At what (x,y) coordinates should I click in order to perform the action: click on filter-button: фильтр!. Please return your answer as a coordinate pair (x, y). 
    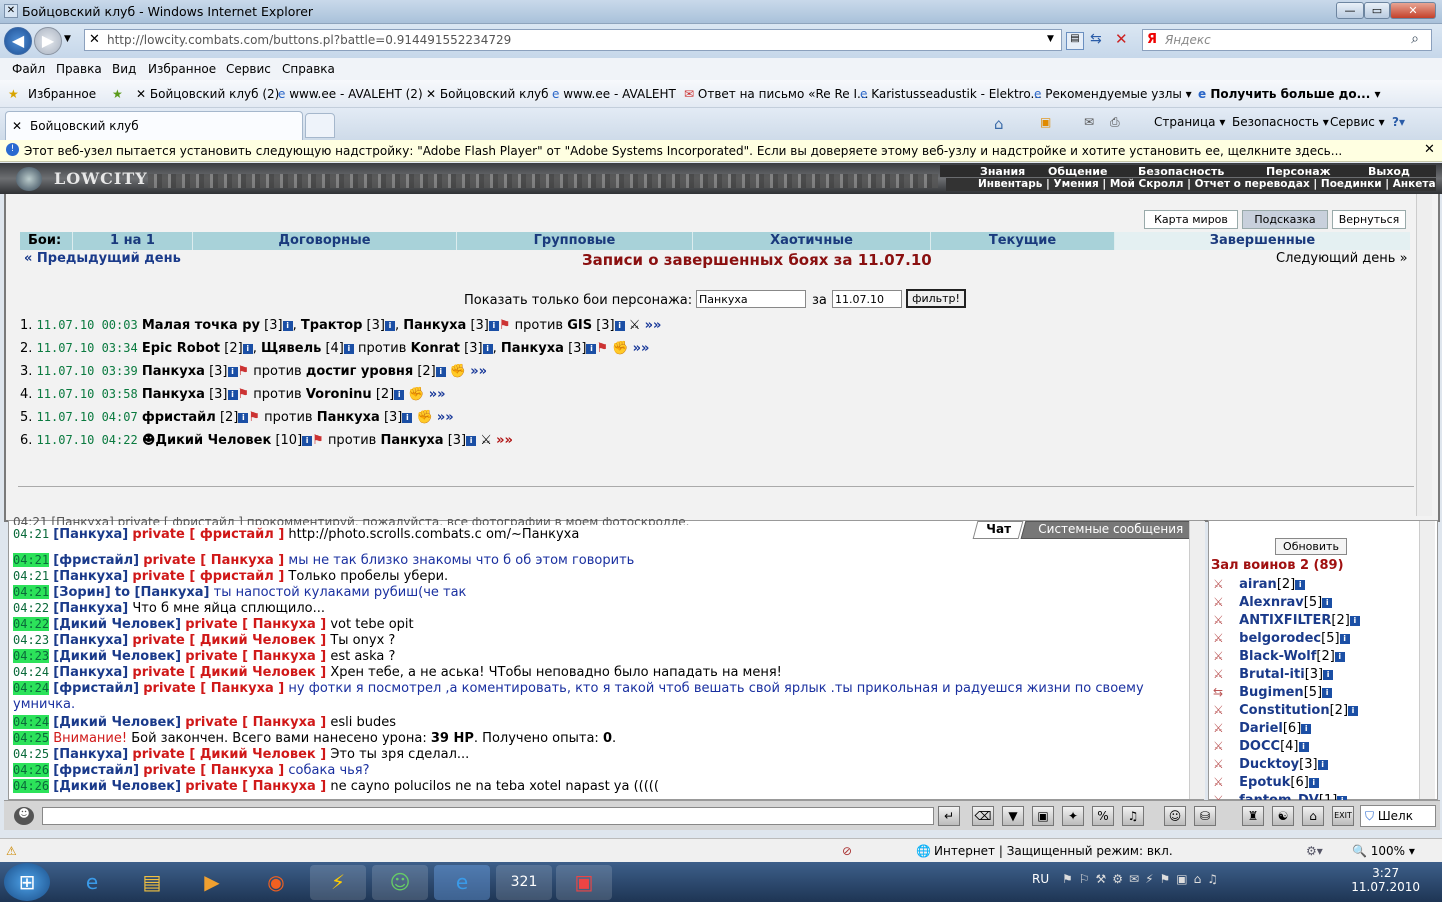
    Looking at the image, I should click on (936, 298).